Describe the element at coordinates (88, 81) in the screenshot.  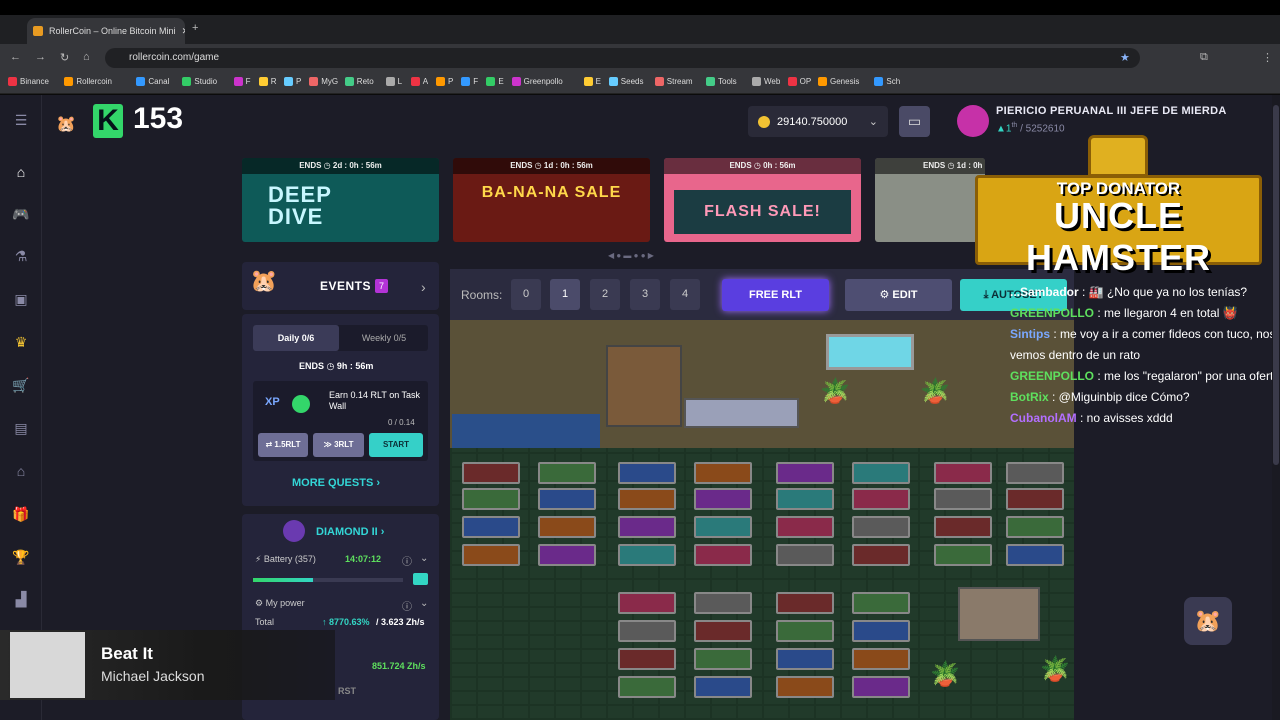
I see `bookmark-item: Rollercoin` at that location.